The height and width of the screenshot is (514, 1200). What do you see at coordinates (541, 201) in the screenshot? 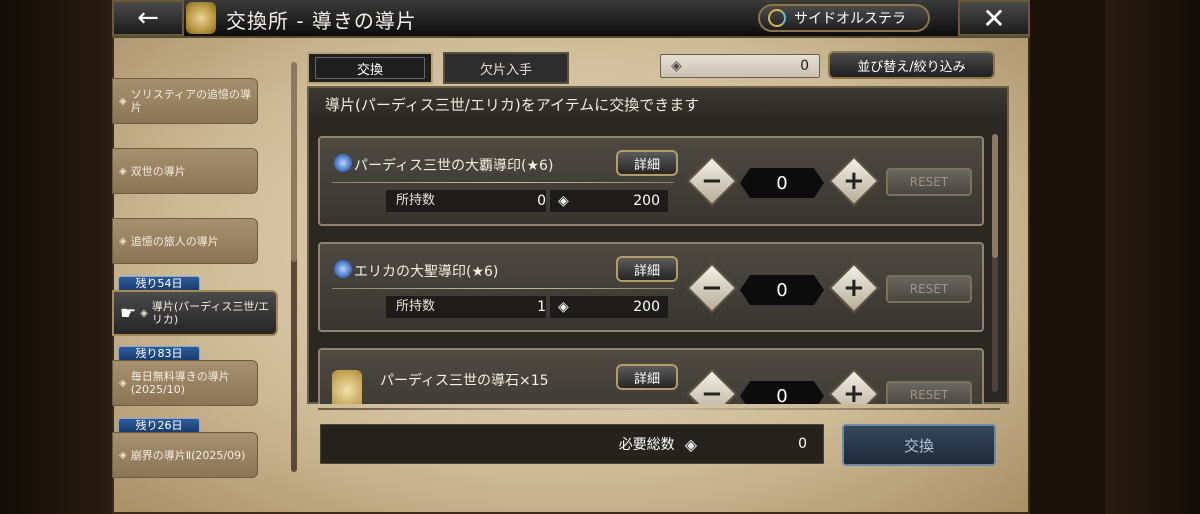
I see `owned-count: 0` at bounding box center [541, 201].